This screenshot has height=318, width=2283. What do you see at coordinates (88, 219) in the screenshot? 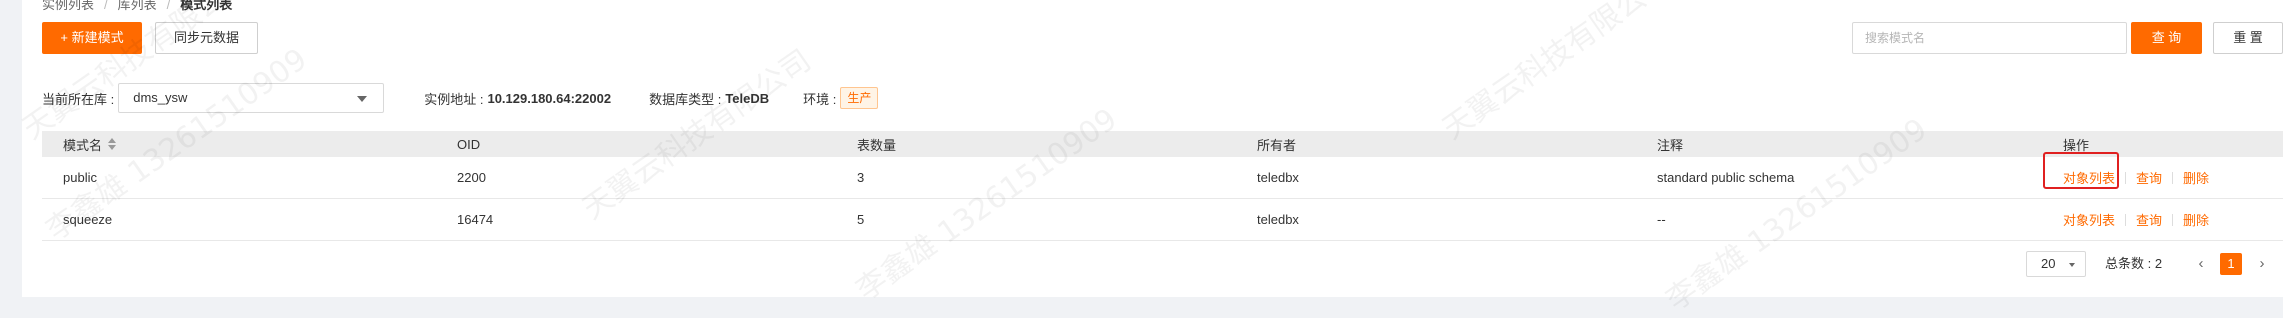
I see `cell-schema-name: squeeze` at bounding box center [88, 219].